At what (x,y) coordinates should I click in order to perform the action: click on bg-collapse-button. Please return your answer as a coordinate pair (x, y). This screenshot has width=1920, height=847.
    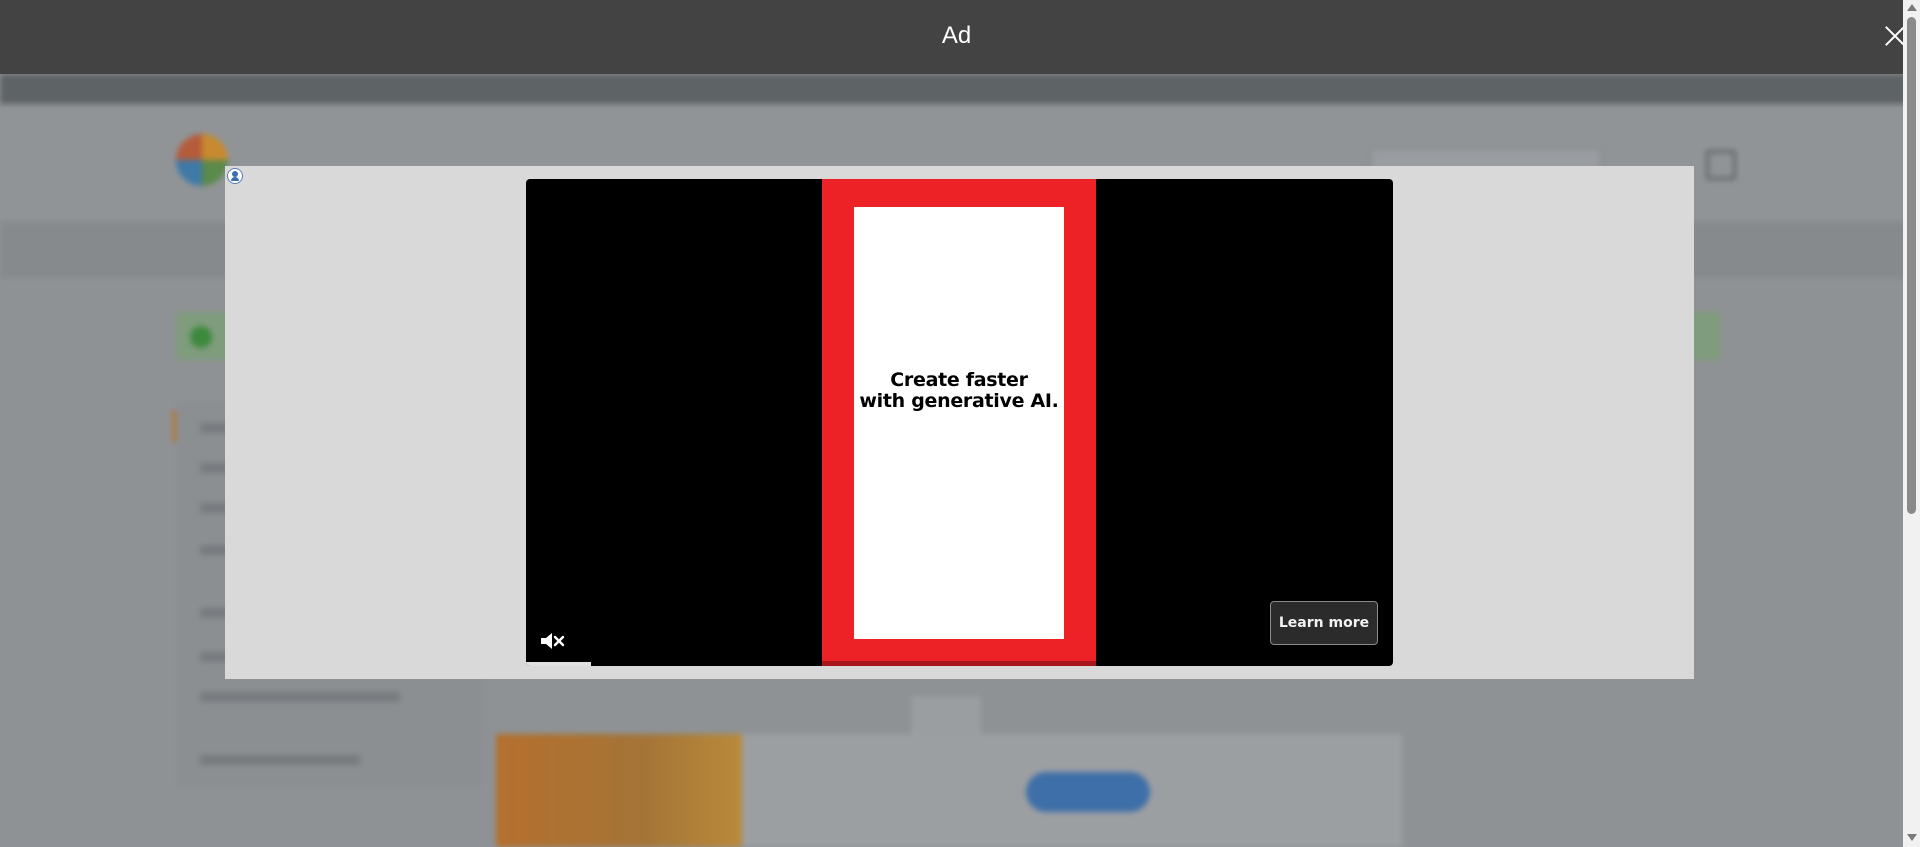
    Looking at the image, I should click on (946, 716).